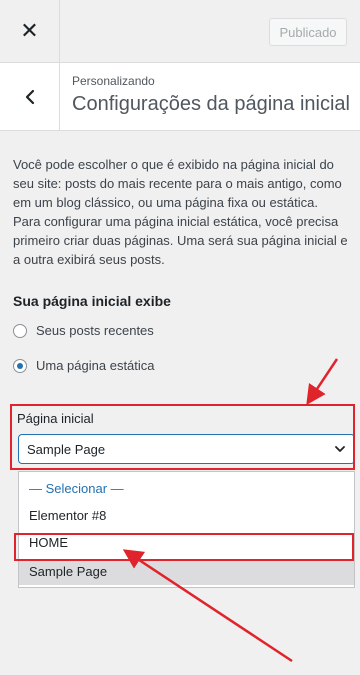 This screenshot has width=360, height=675. Describe the element at coordinates (308, 32) in the screenshot. I see `publish-button: Publicado` at that location.